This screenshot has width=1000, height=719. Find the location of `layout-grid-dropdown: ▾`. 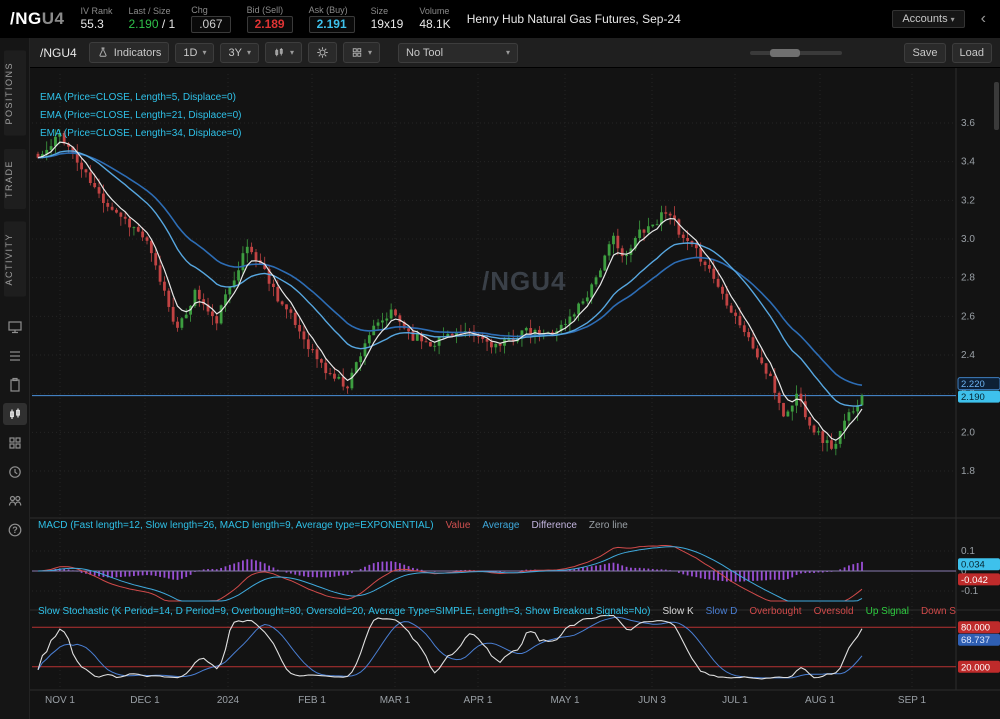

layout-grid-dropdown: ▾ is located at coordinates (361, 52).